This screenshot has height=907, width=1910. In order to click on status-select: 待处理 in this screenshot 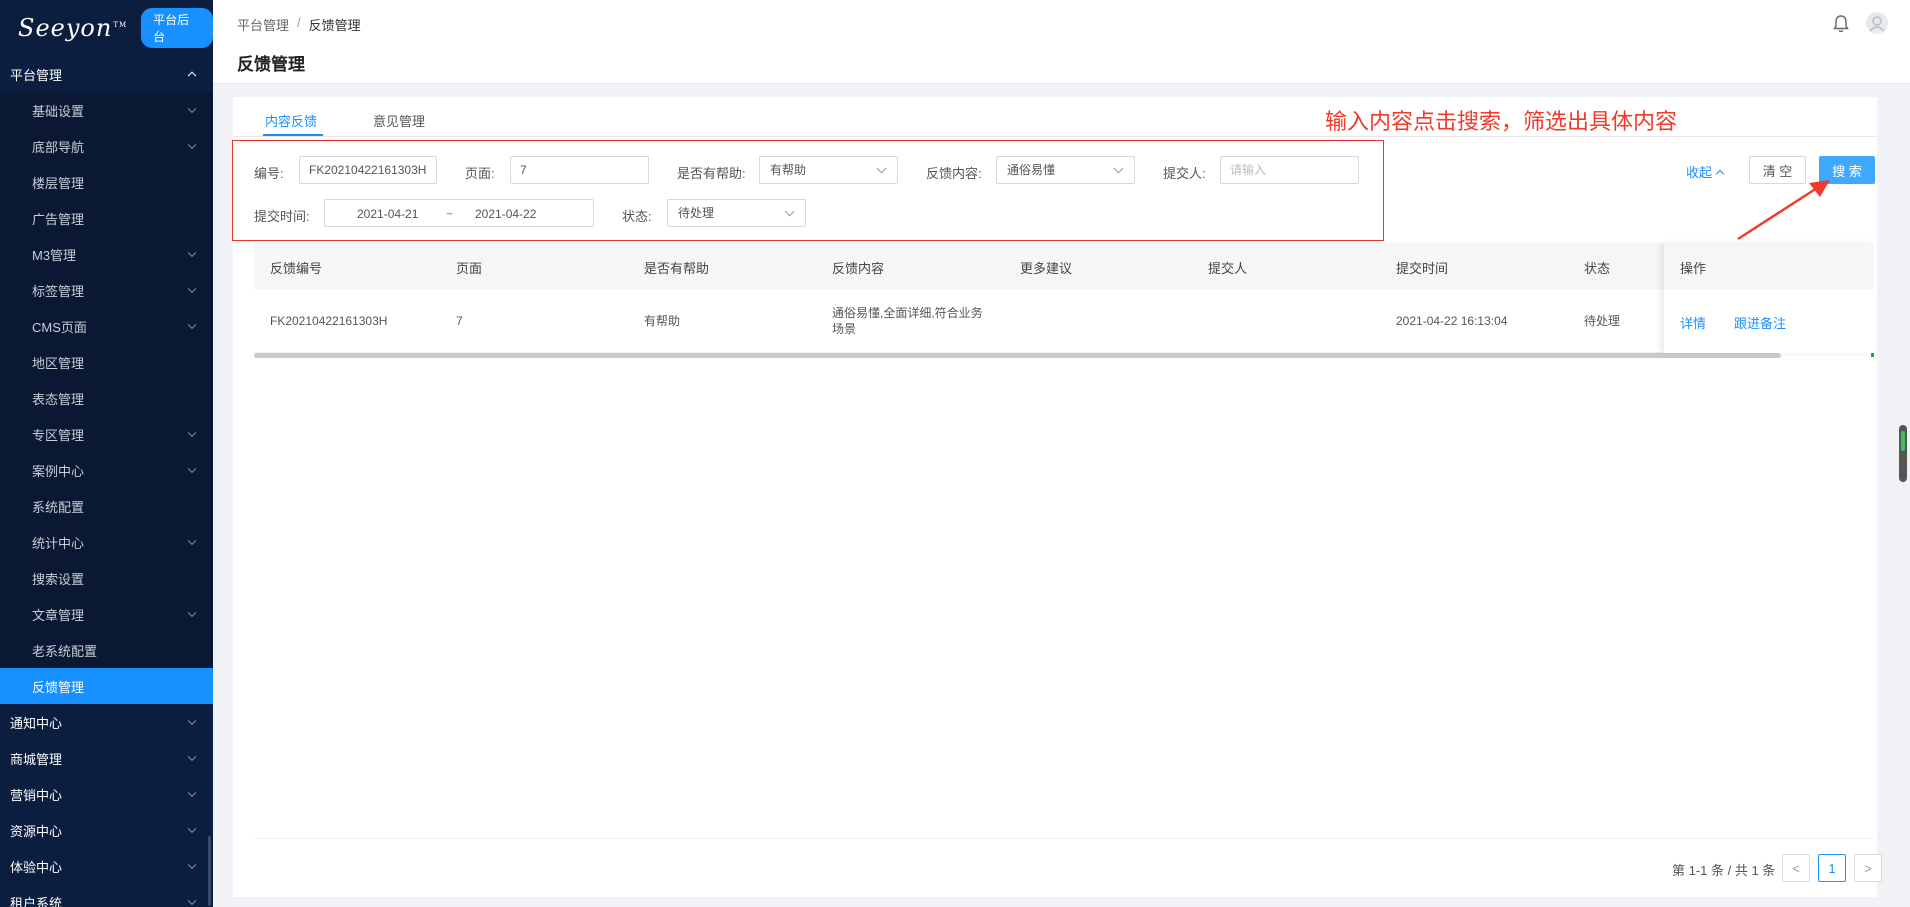, I will do `click(736, 213)`.